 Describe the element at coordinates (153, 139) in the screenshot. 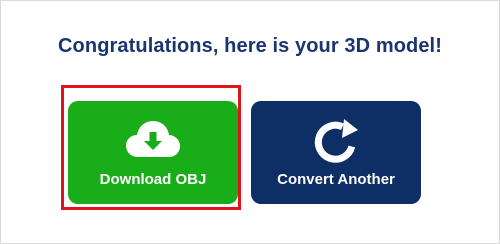

I see `cloud-download-icon` at that location.